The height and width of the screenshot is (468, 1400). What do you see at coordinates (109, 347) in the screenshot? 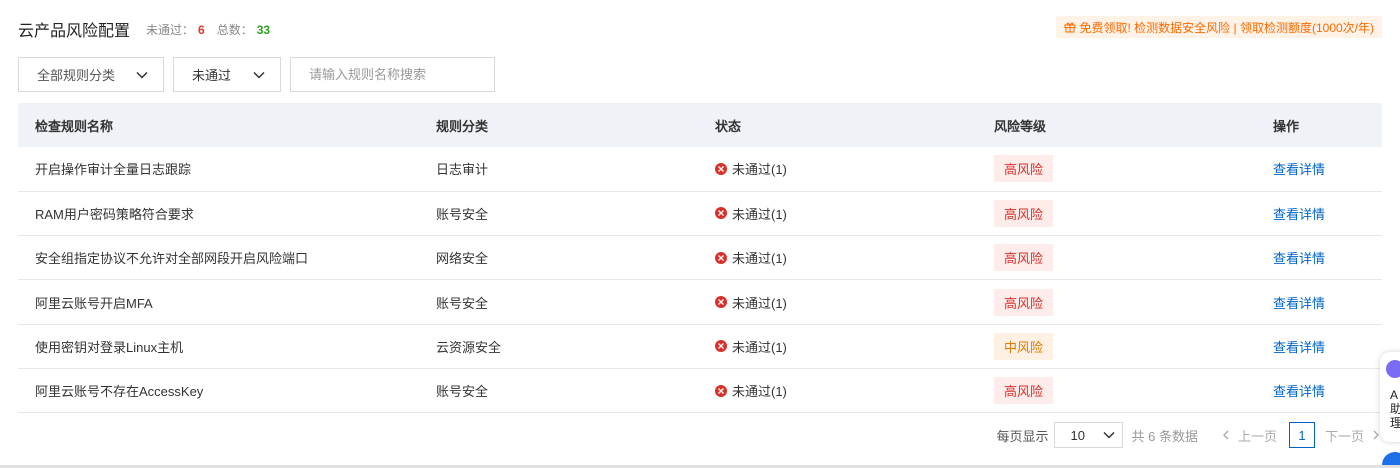
I see `rule-name: 使用密钥对登录Linux主机` at bounding box center [109, 347].